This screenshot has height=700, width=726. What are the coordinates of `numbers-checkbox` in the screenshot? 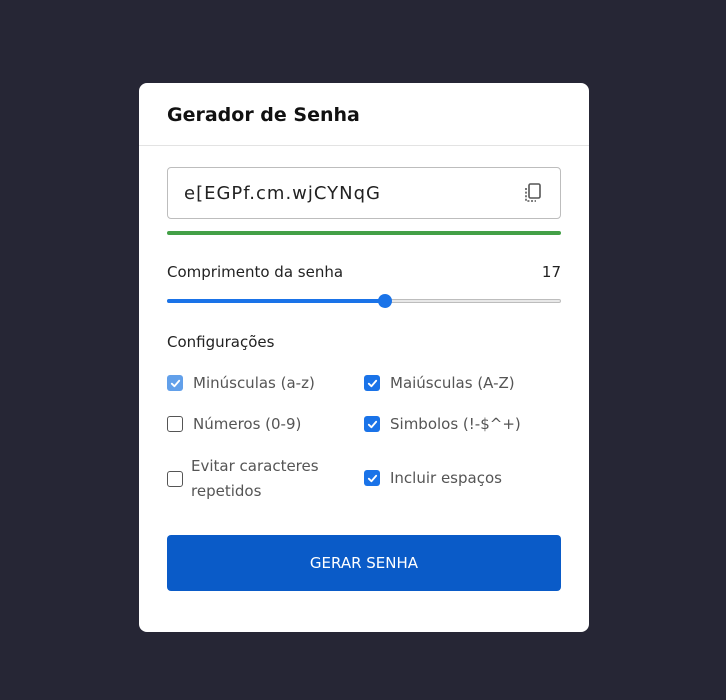 It's located at (175, 424).